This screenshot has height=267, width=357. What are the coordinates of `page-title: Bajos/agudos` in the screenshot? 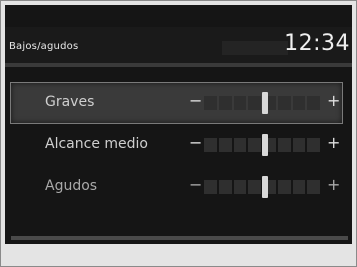 It's located at (44, 46).